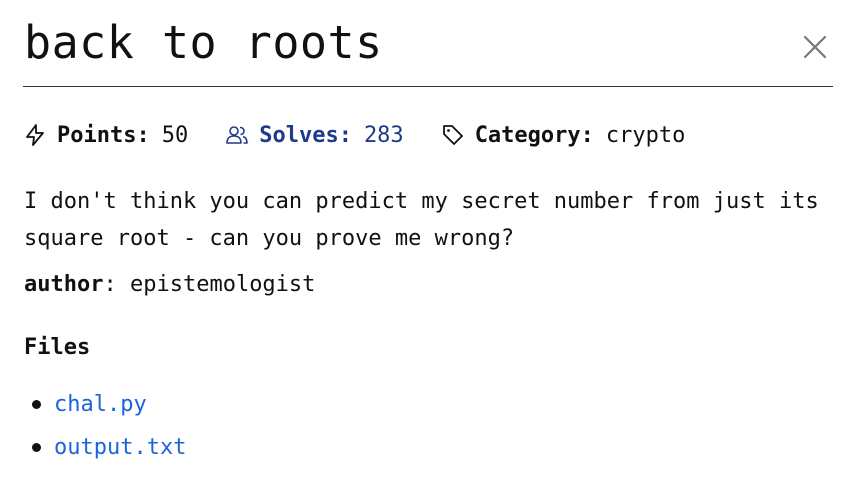 Image resolution: width=850 pixels, height=481 pixels. Describe the element at coordinates (428, 86) in the screenshot. I see `header-divider` at that location.